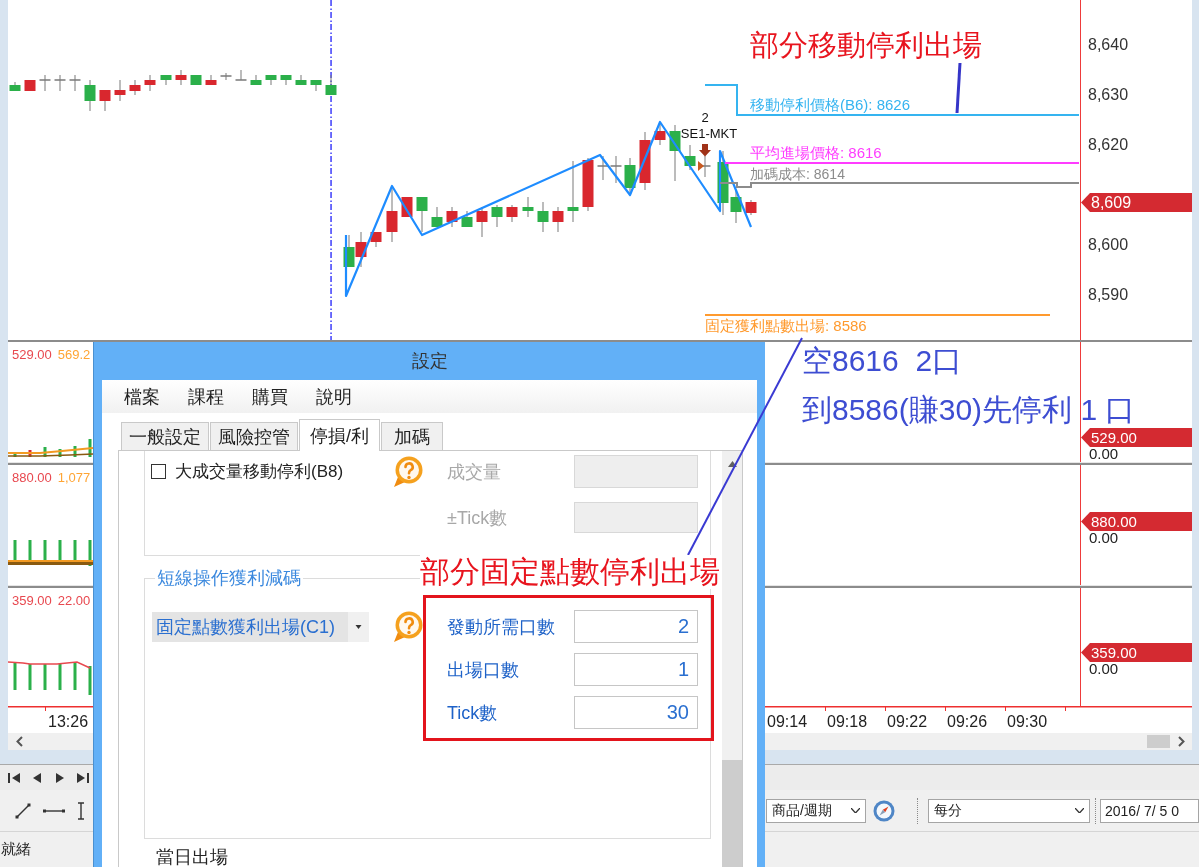 This screenshot has height=867, width=1199. I want to click on step-back-icon, so click(37, 777).